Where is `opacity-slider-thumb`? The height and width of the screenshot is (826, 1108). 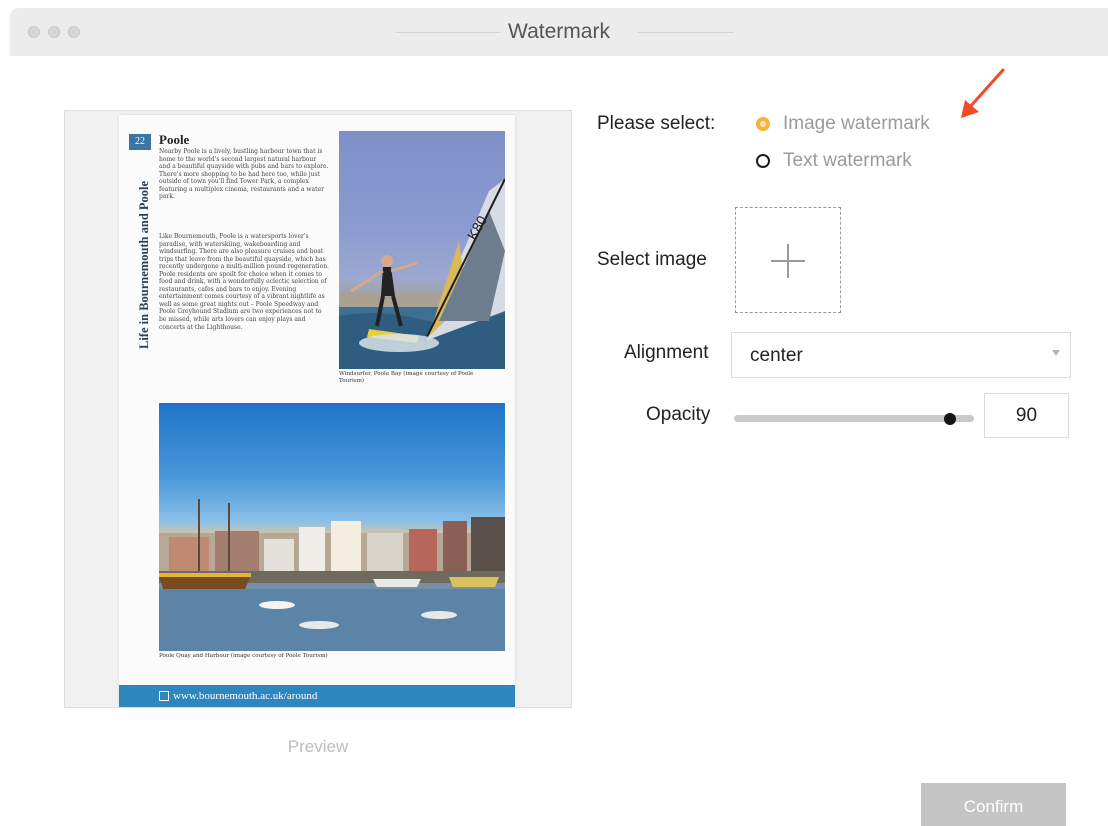 opacity-slider-thumb is located at coordinates (950, 419).